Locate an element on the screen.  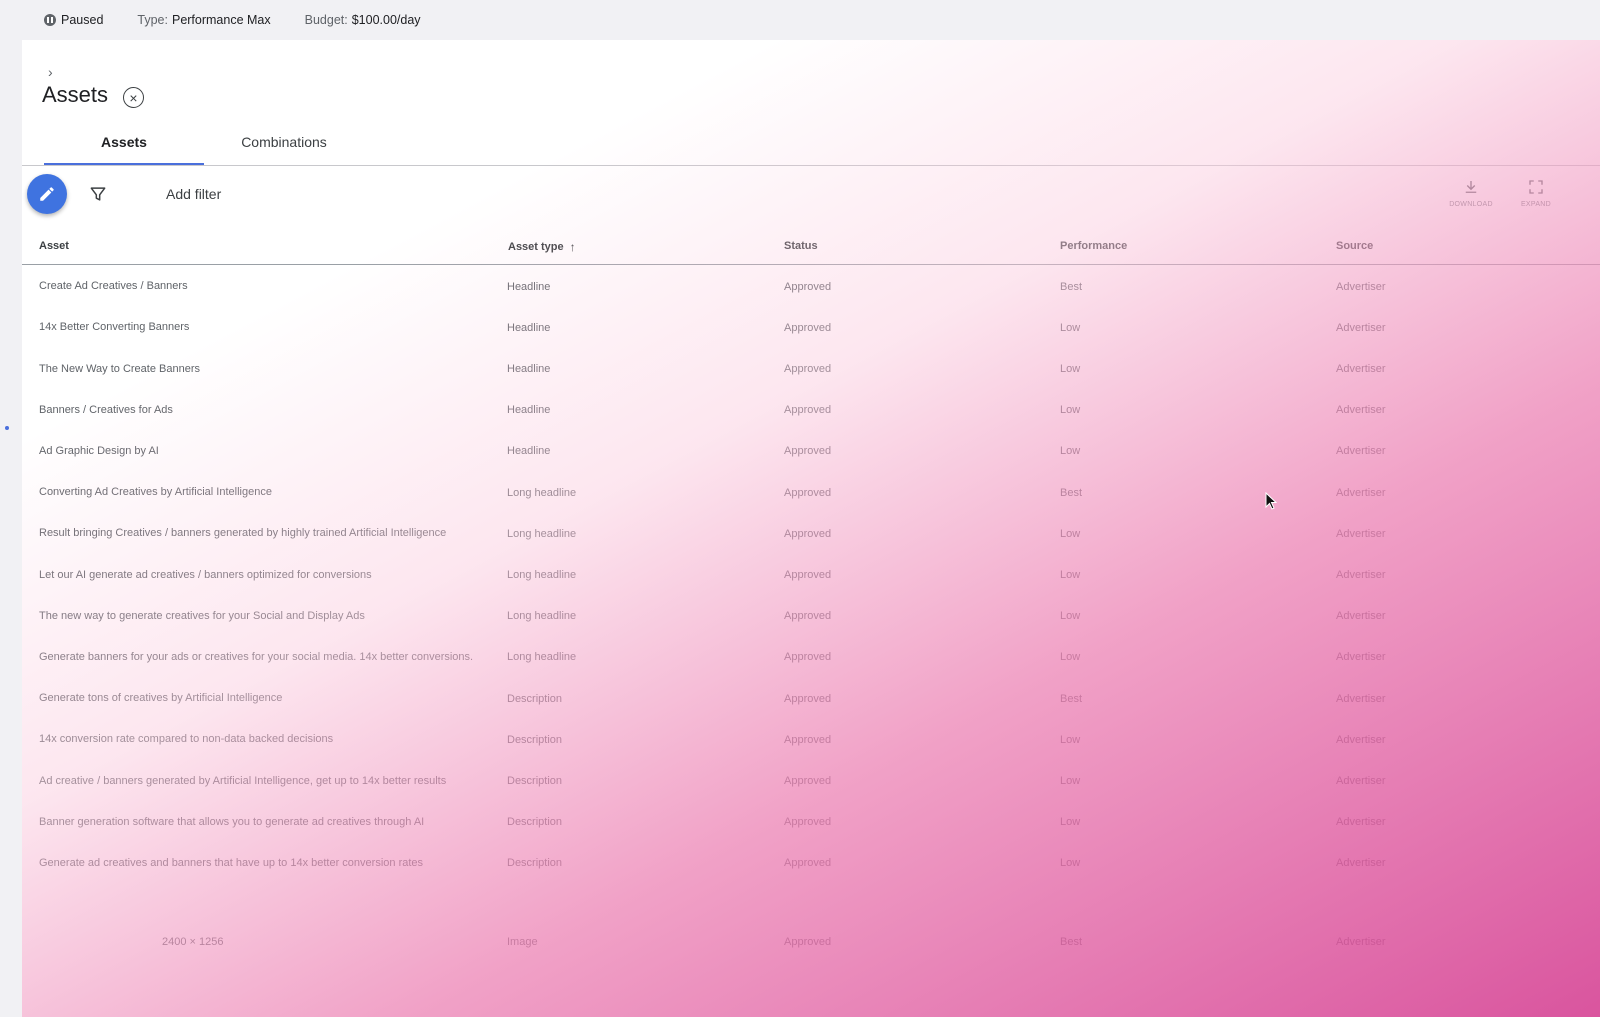
column-header-performance-label: Performance is located at coordinates (1094, 246).